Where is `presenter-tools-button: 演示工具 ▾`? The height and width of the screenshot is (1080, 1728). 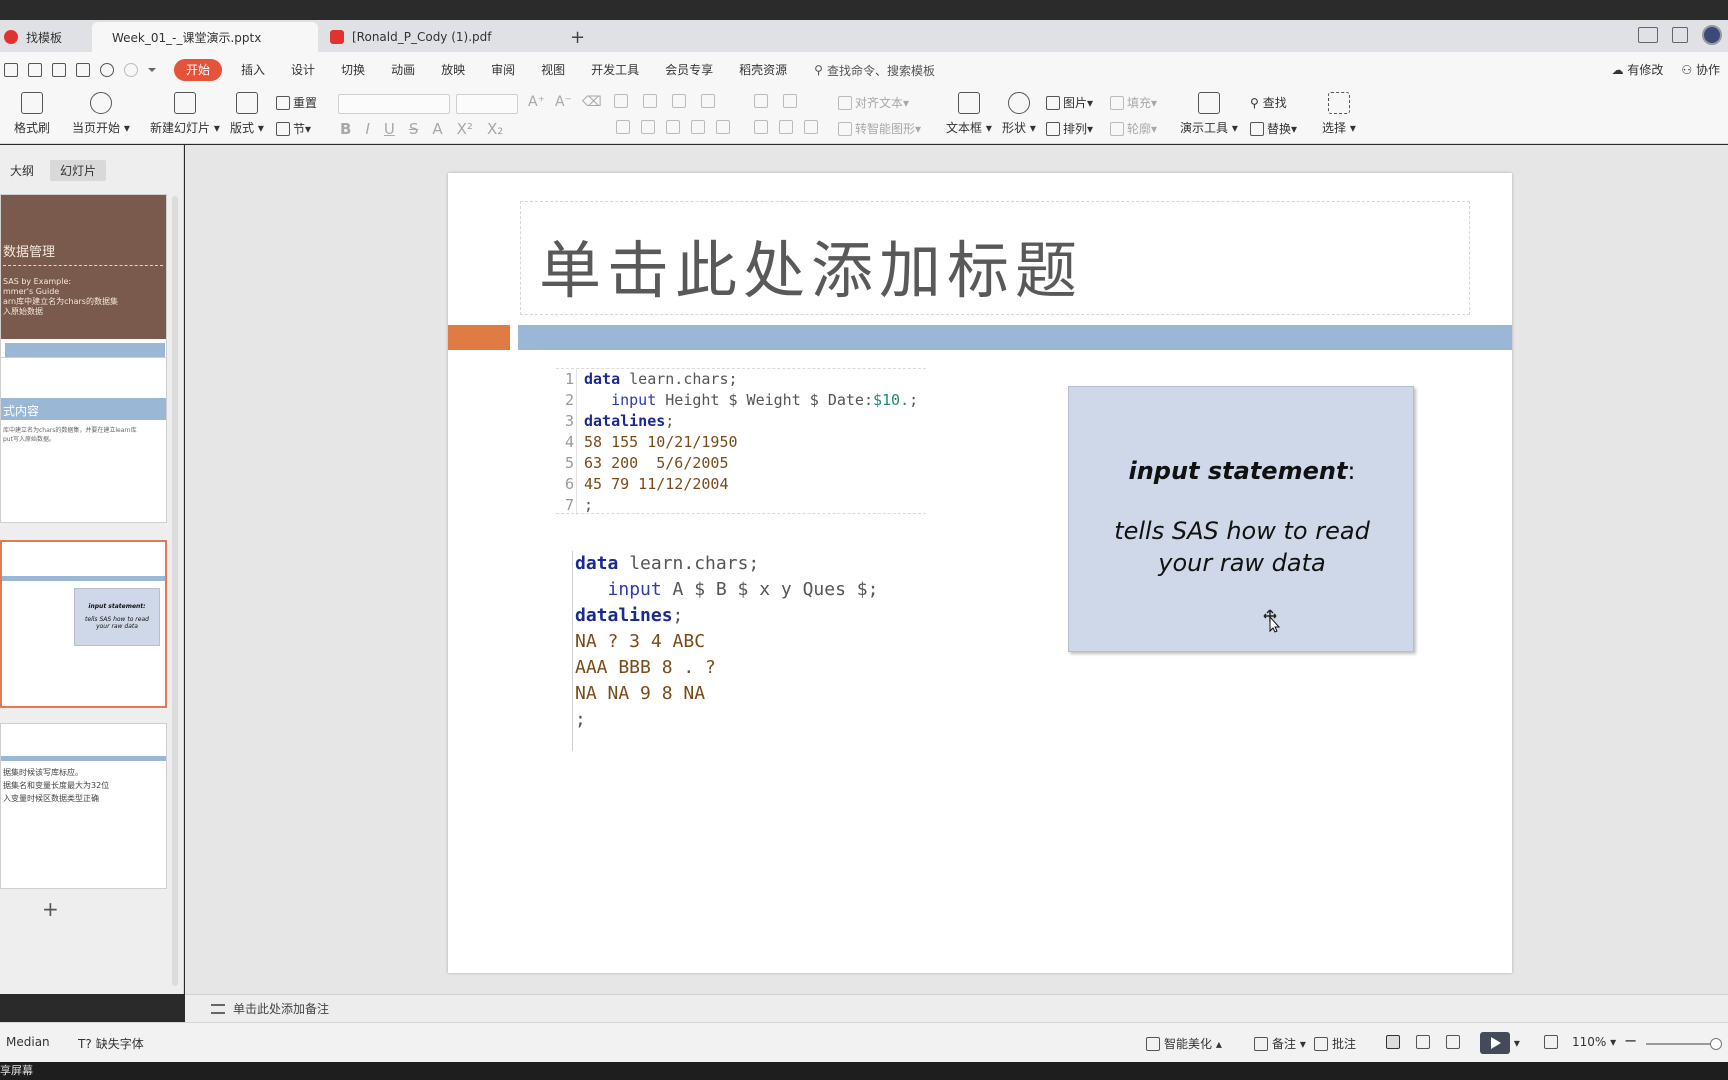
presenter-tools-button: 演示工具 ▾ is located at coordinates (1209, 114).